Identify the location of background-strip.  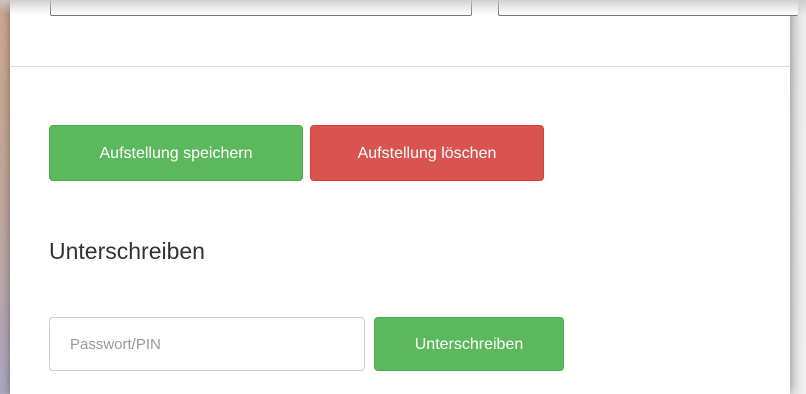
(5, 197).